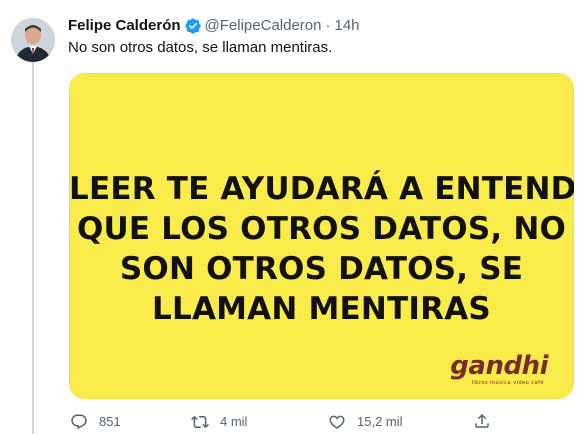  I want to click on media-caption-line: LEER TE AYUDARÁ A ENTENDER, so click(321, 189).